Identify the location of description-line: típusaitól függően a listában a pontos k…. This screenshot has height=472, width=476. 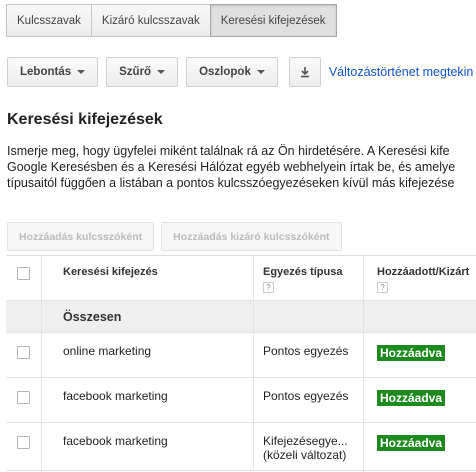
(231, 183).